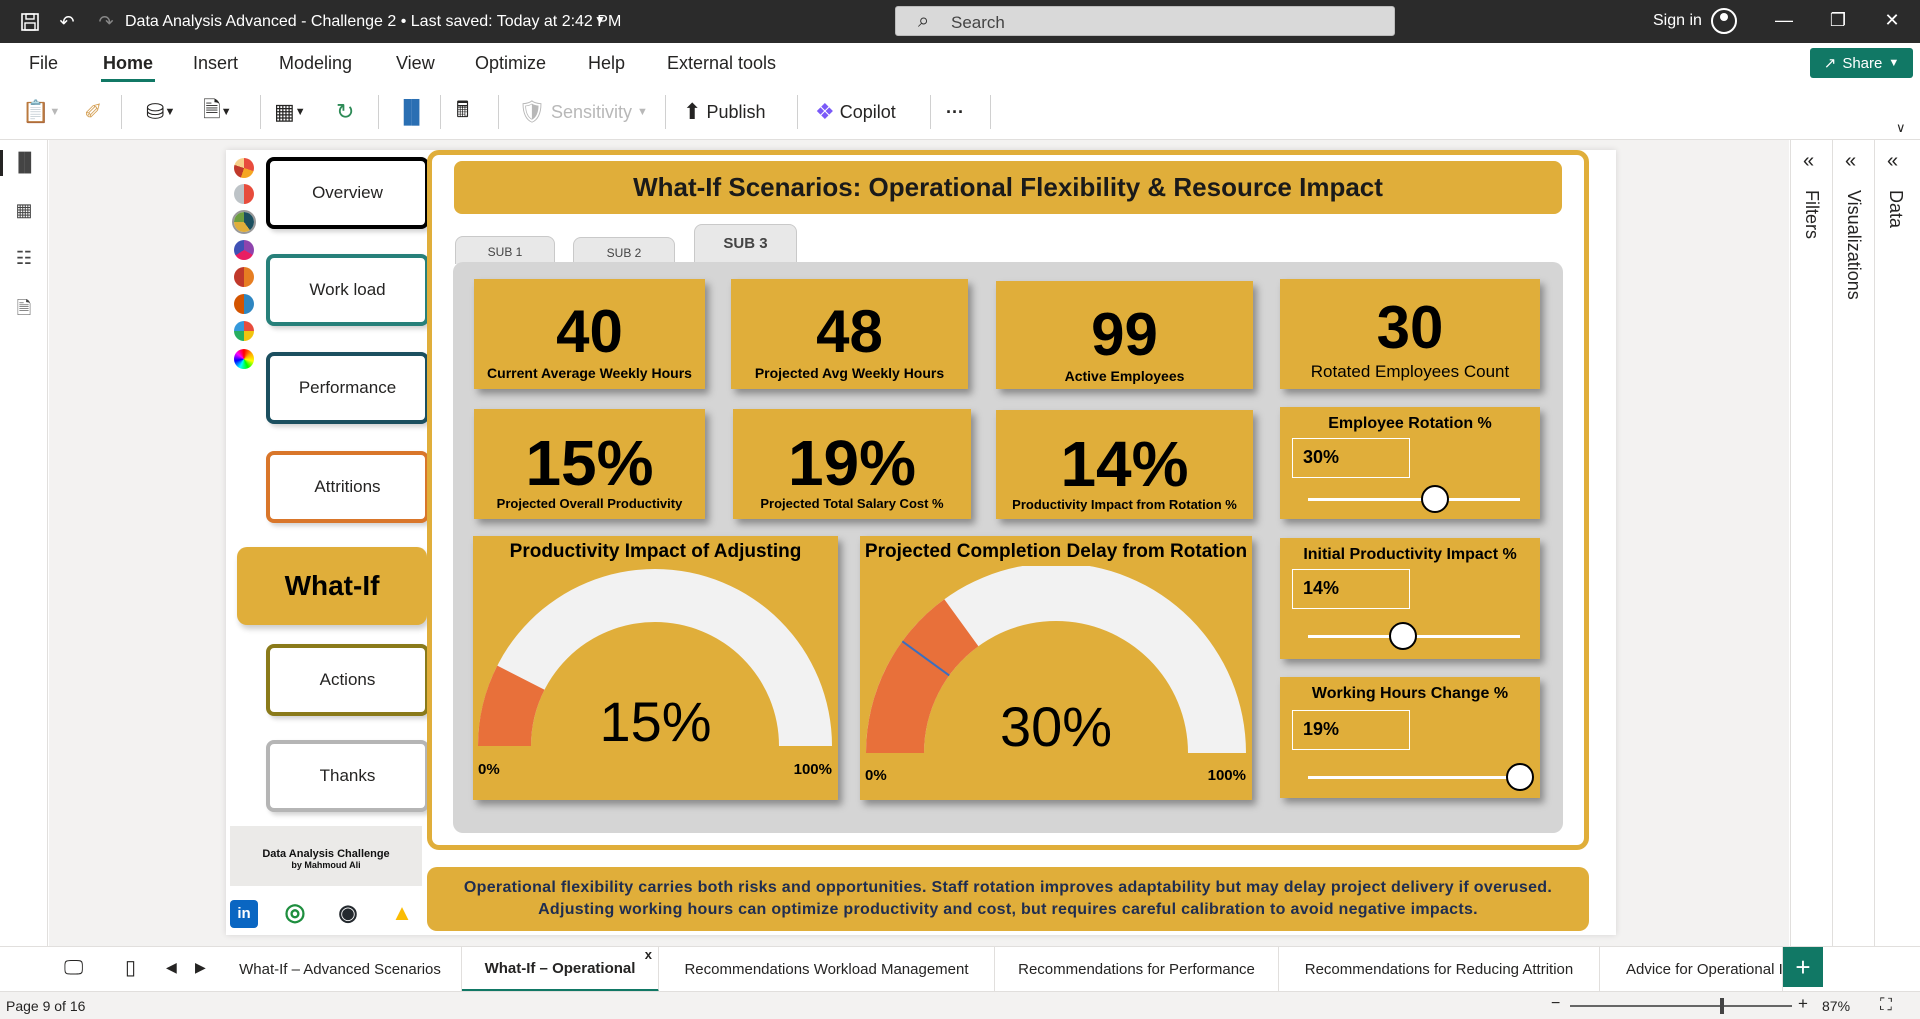 The height and width of the screenshot is (1019, 1920). I want to click on search-input: ⌕ Search, so click(1145, 21).